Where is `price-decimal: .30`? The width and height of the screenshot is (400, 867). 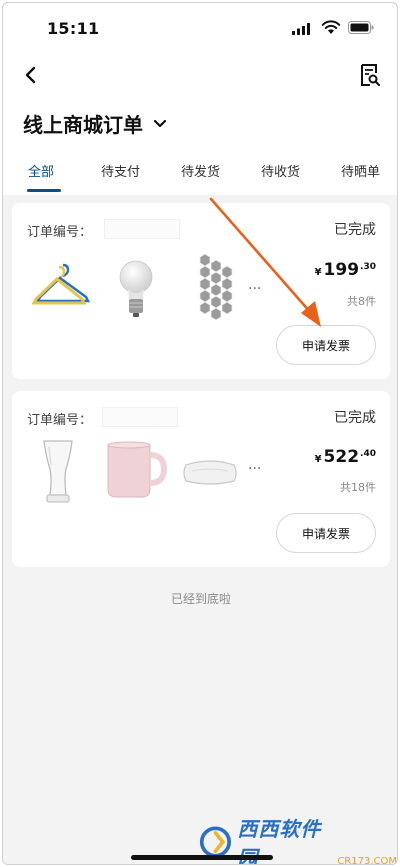
price-decimal: .30 is located at coordinates (368, 267).